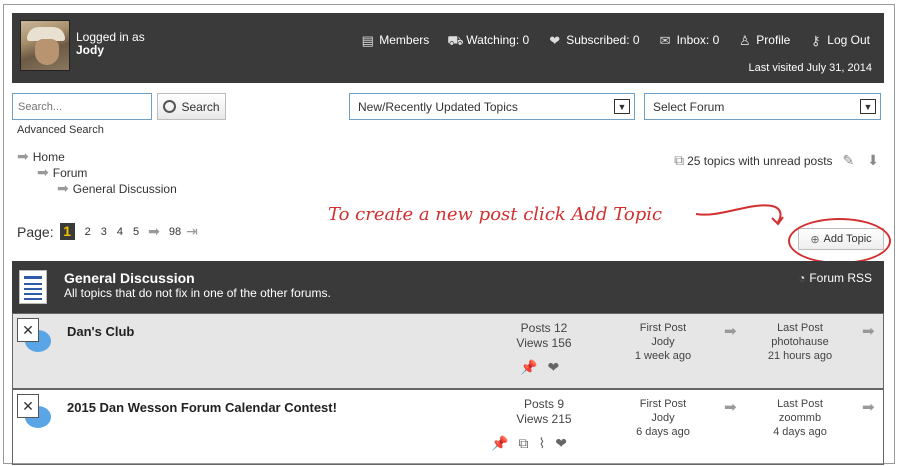  I want to click on topic-first-post: First Post Jody 1 week ago, so click(663, 342).